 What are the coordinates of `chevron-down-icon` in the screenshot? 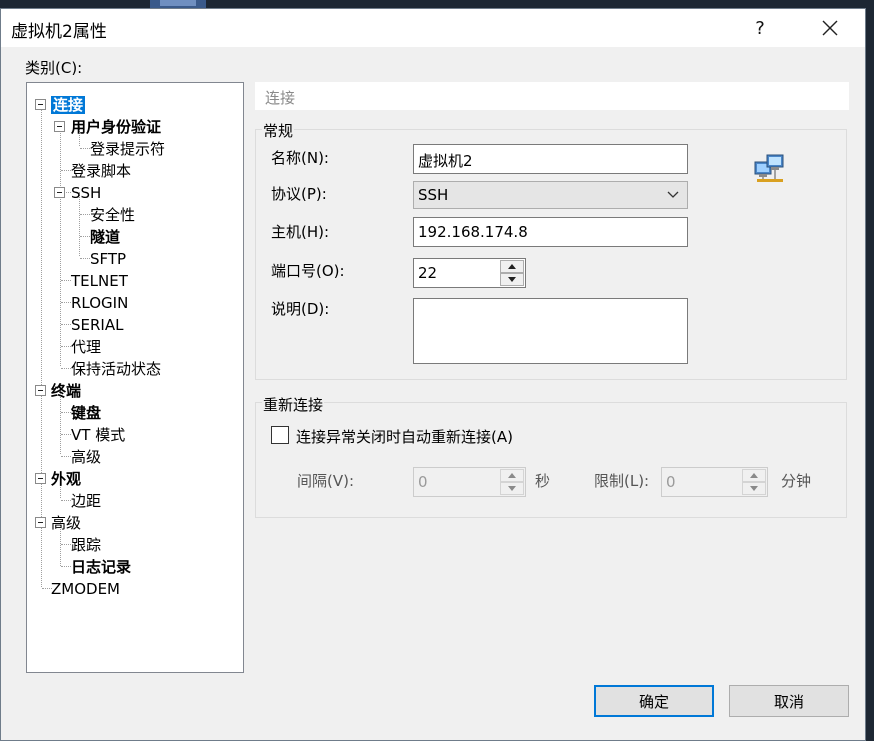 It's located at (673, 194).